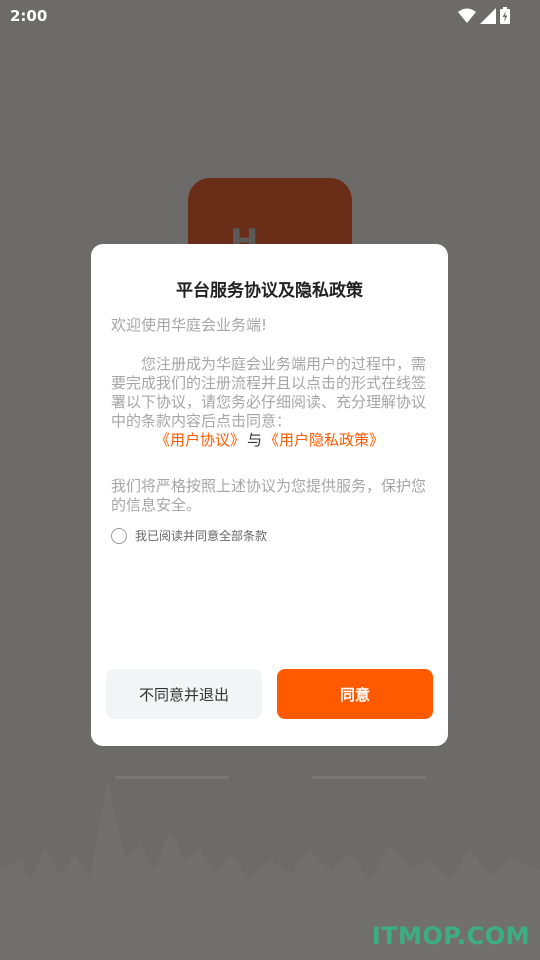 The image size is (540, 960). What do you see at coordinates (450, 936) in the screenshot?
I see `watermark: ITMOP.COM` at bounding box center [450, 936].